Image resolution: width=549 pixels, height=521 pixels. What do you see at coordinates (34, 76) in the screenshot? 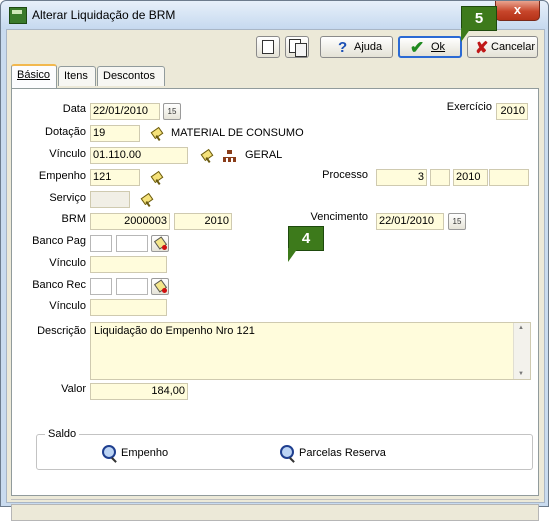
I see `tab-basico: Básico` at bounding box center [34, 76].